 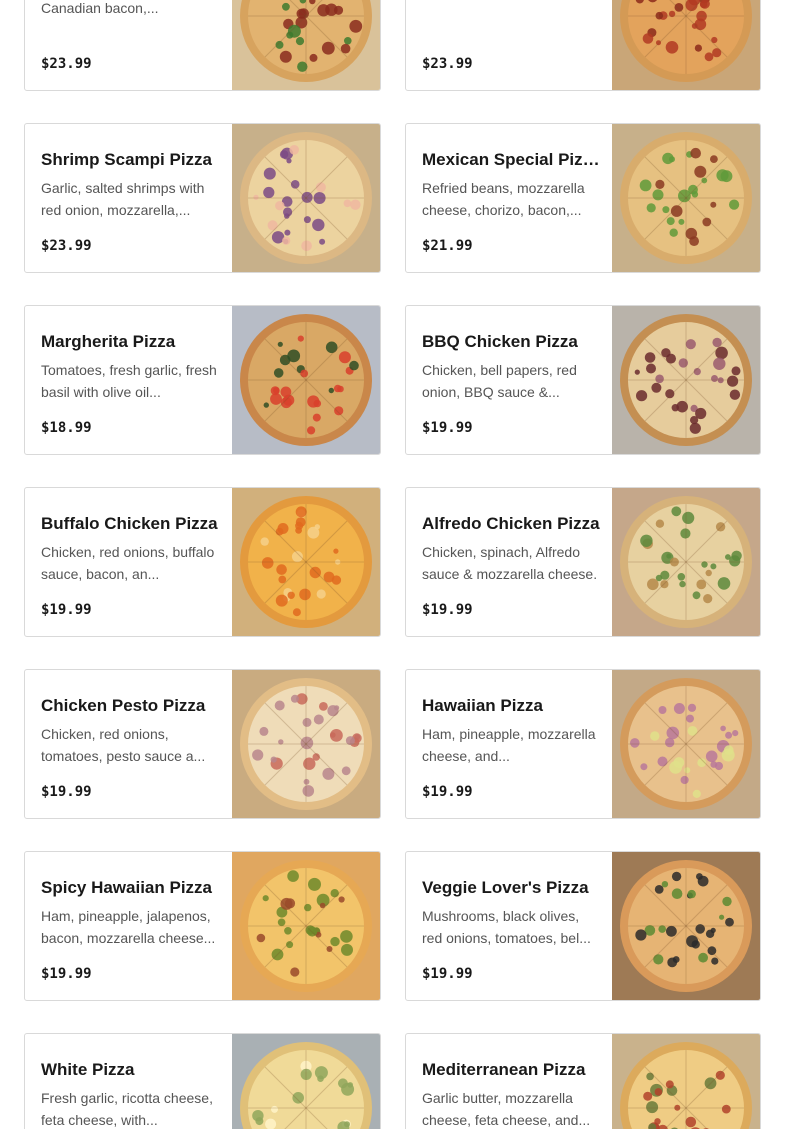 What do you see at coordinates (108, 341) in the screenshot?
I see `menu-item-name: Margherita Pizza` at bounding box center [108, 341].